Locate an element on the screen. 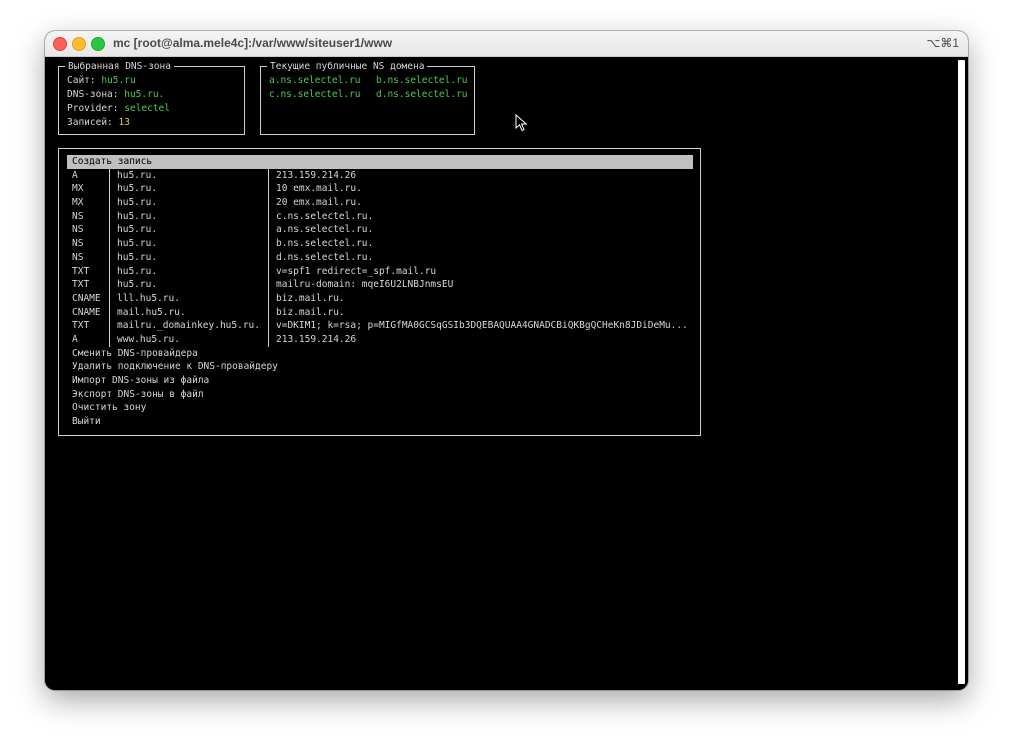  provider-label: Provider: is located at coordinates (93, 108).